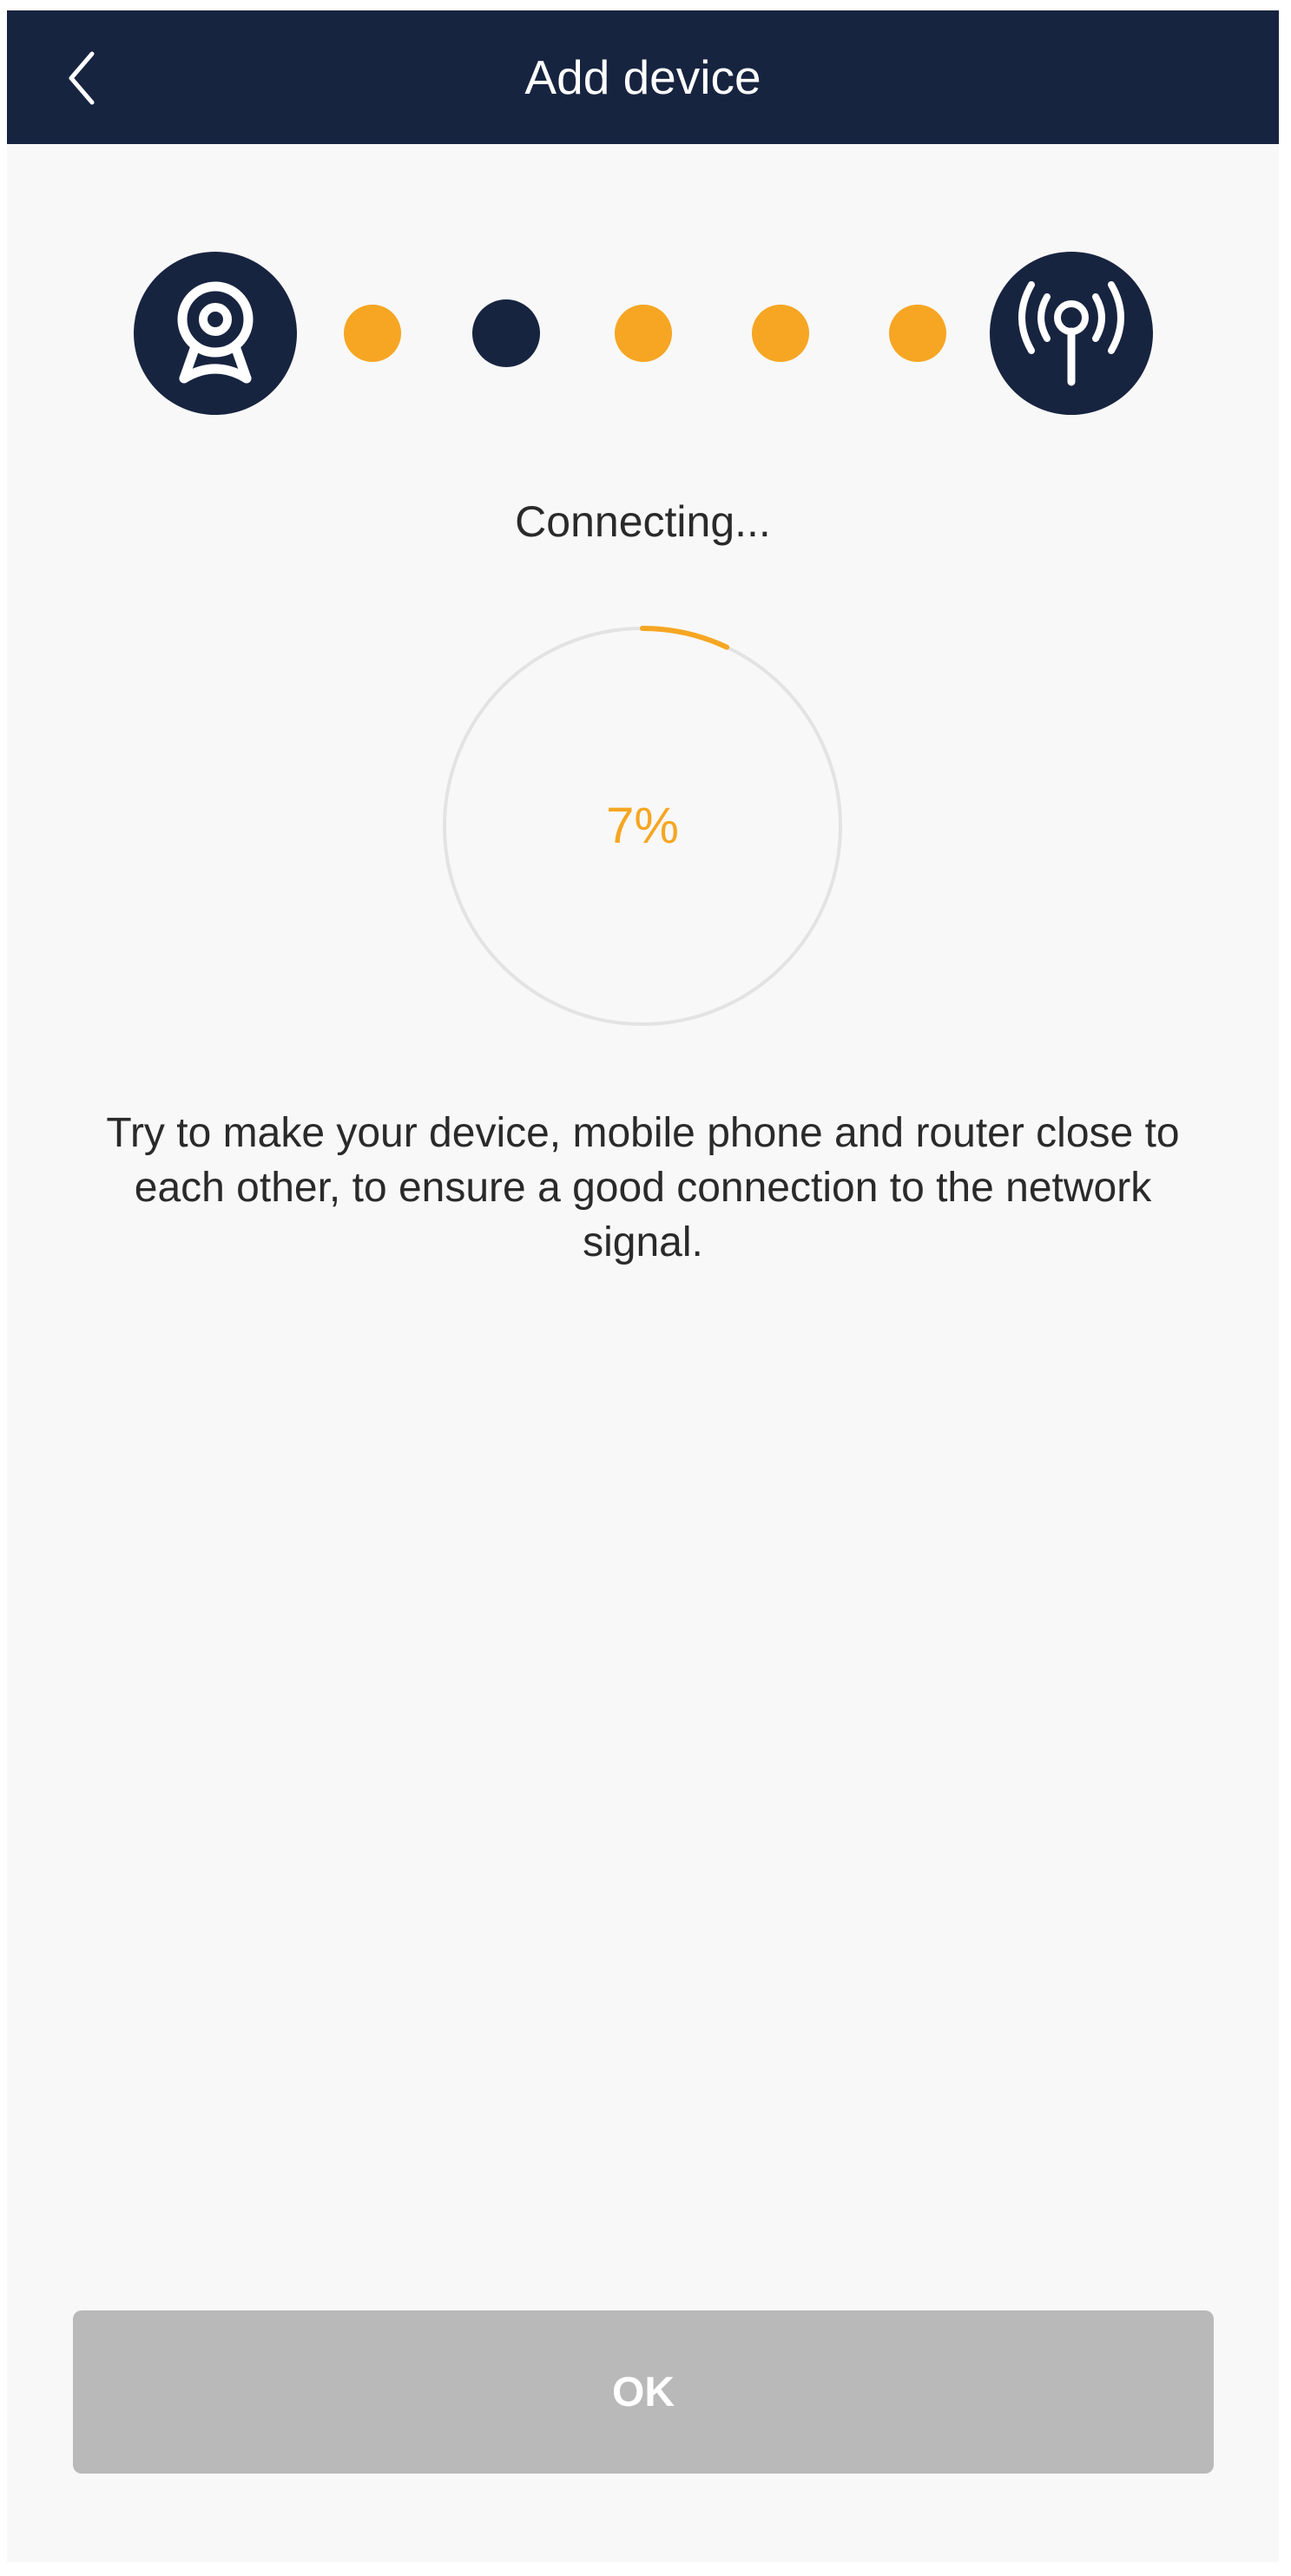  What do you see at coordinates (643, 2392) in the screenshot?
I see `ok-button: OK` at bounding box center [643, 2392].